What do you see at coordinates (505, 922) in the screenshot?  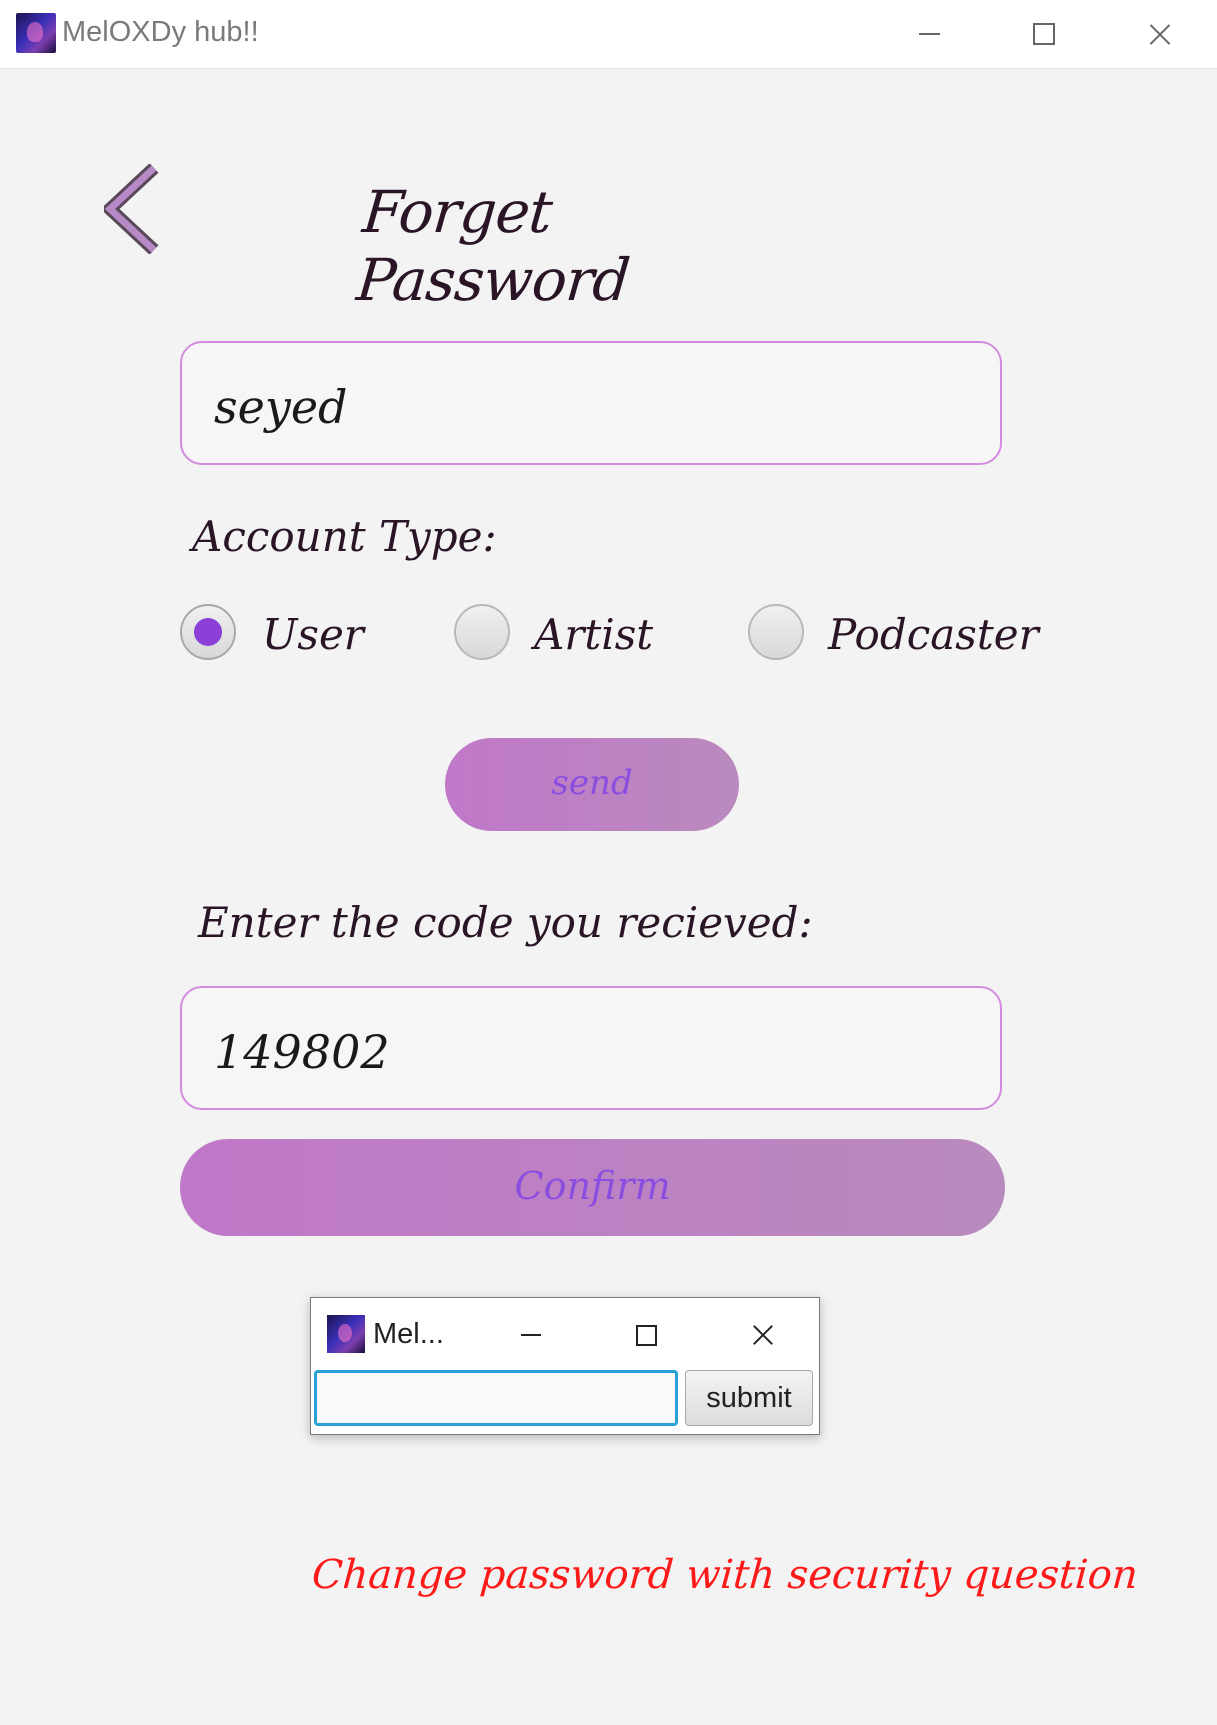 I see `code-label: Enter the code you recieved:` at bounding box center [505, 922].